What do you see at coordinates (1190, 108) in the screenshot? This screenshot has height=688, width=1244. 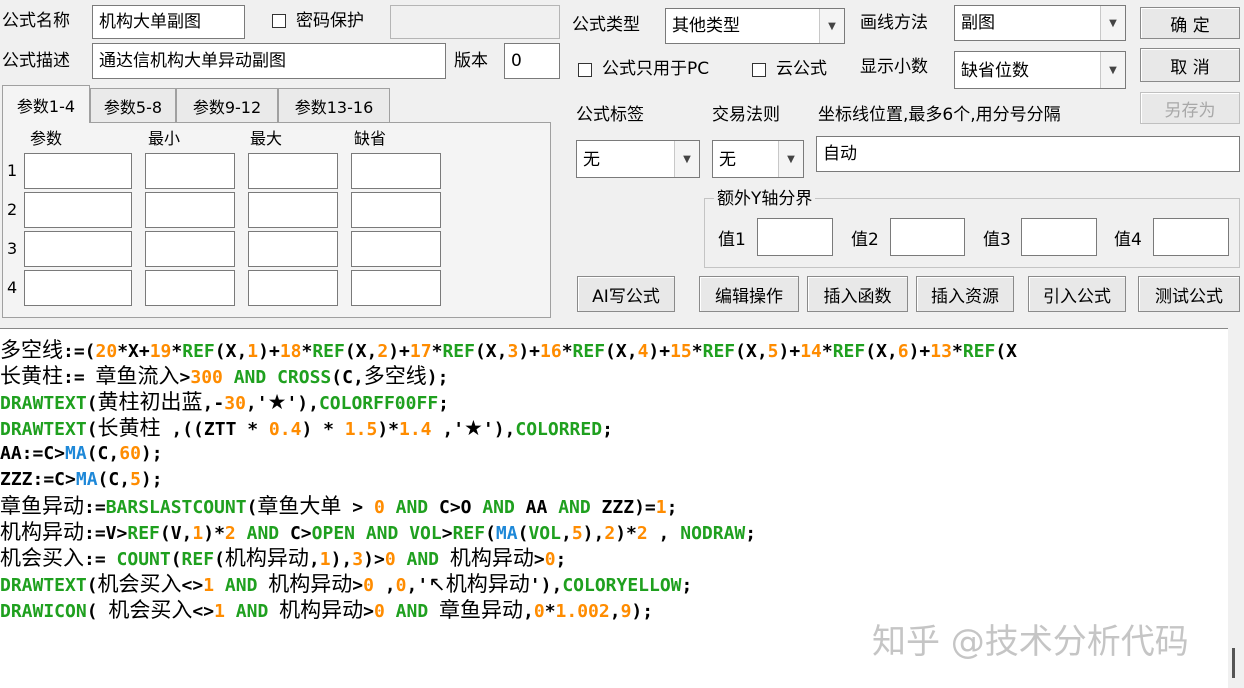 I see `save-as-button: 另存为` at bounding box center [1190, 108].